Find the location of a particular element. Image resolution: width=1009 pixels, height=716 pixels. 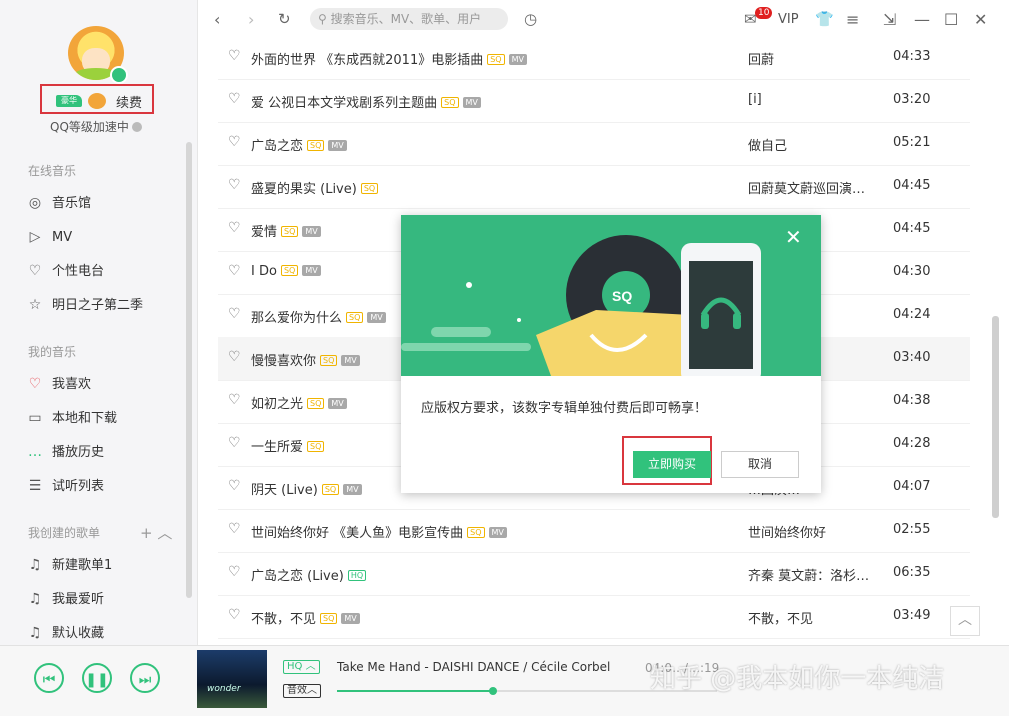

sq-tag: SQ is located at coordinates (316, 403).